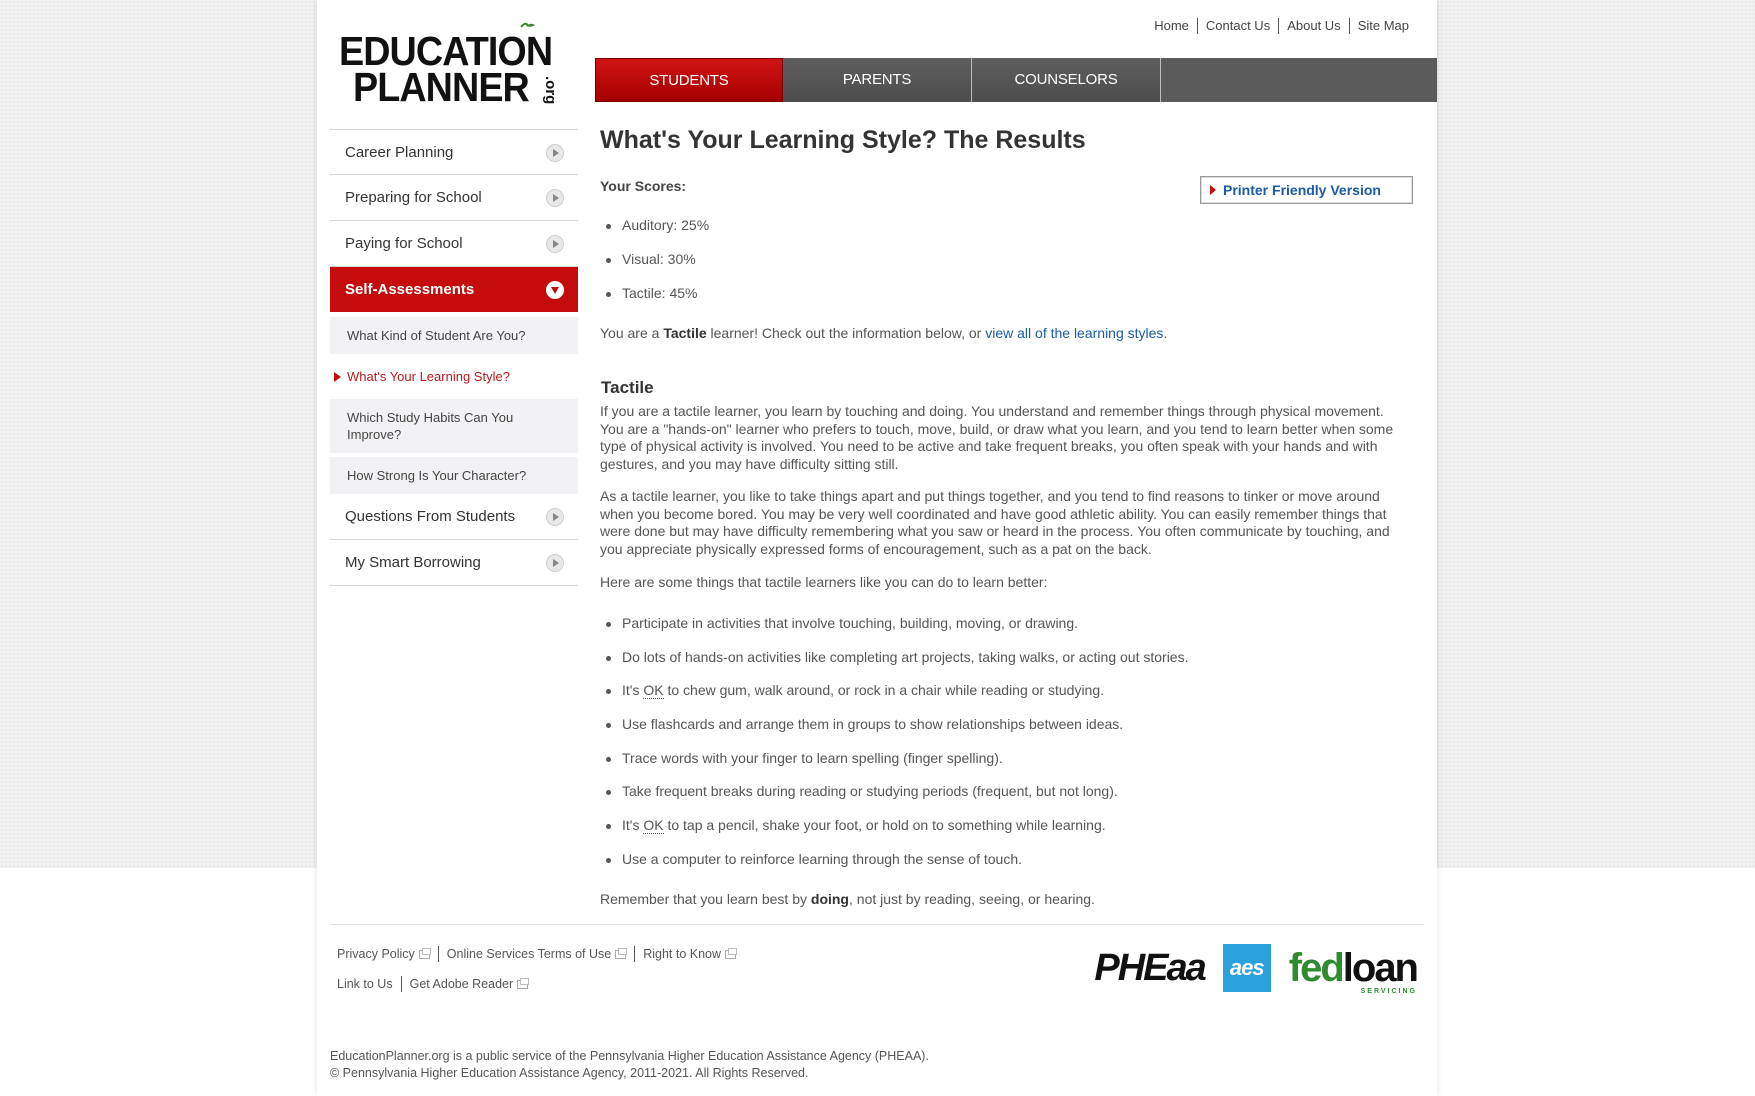 Image resolution: width=1755 pixels, height=1096 pixels. What do you see at coordinates (682, 954) in the screenshot?
I see `footer-link-label: Right to Know` at bounding box center [682, 954].